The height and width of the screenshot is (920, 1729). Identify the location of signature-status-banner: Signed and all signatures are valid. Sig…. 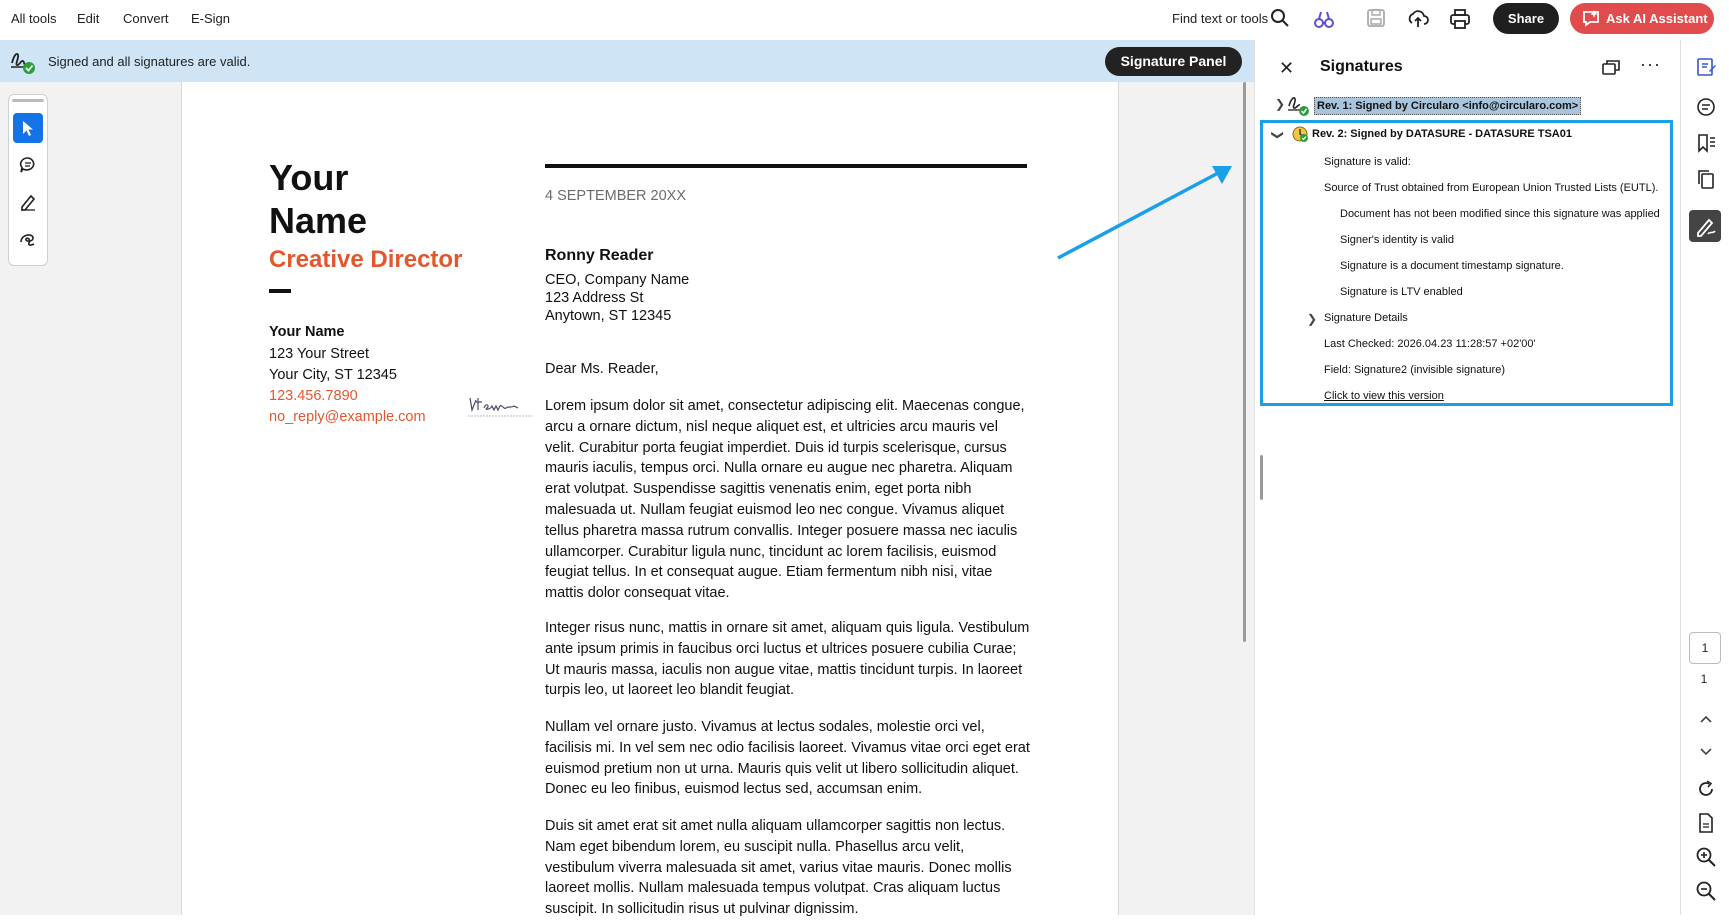
(627, 61).